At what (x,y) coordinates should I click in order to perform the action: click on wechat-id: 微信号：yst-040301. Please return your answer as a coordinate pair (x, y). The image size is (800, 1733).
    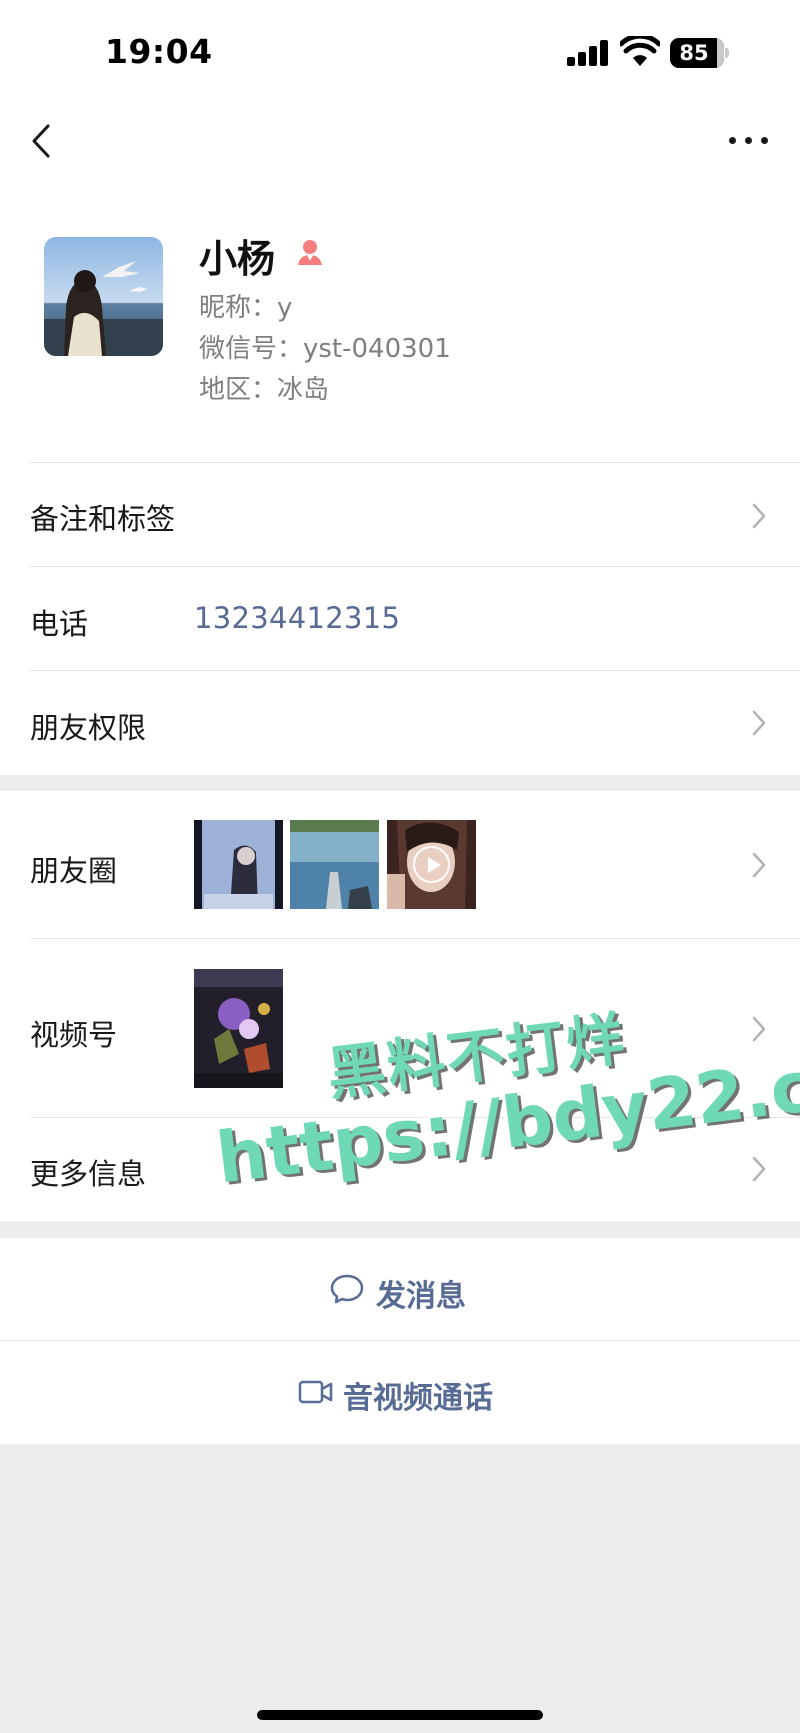
    Looking at the image, I should click on (325, 349).